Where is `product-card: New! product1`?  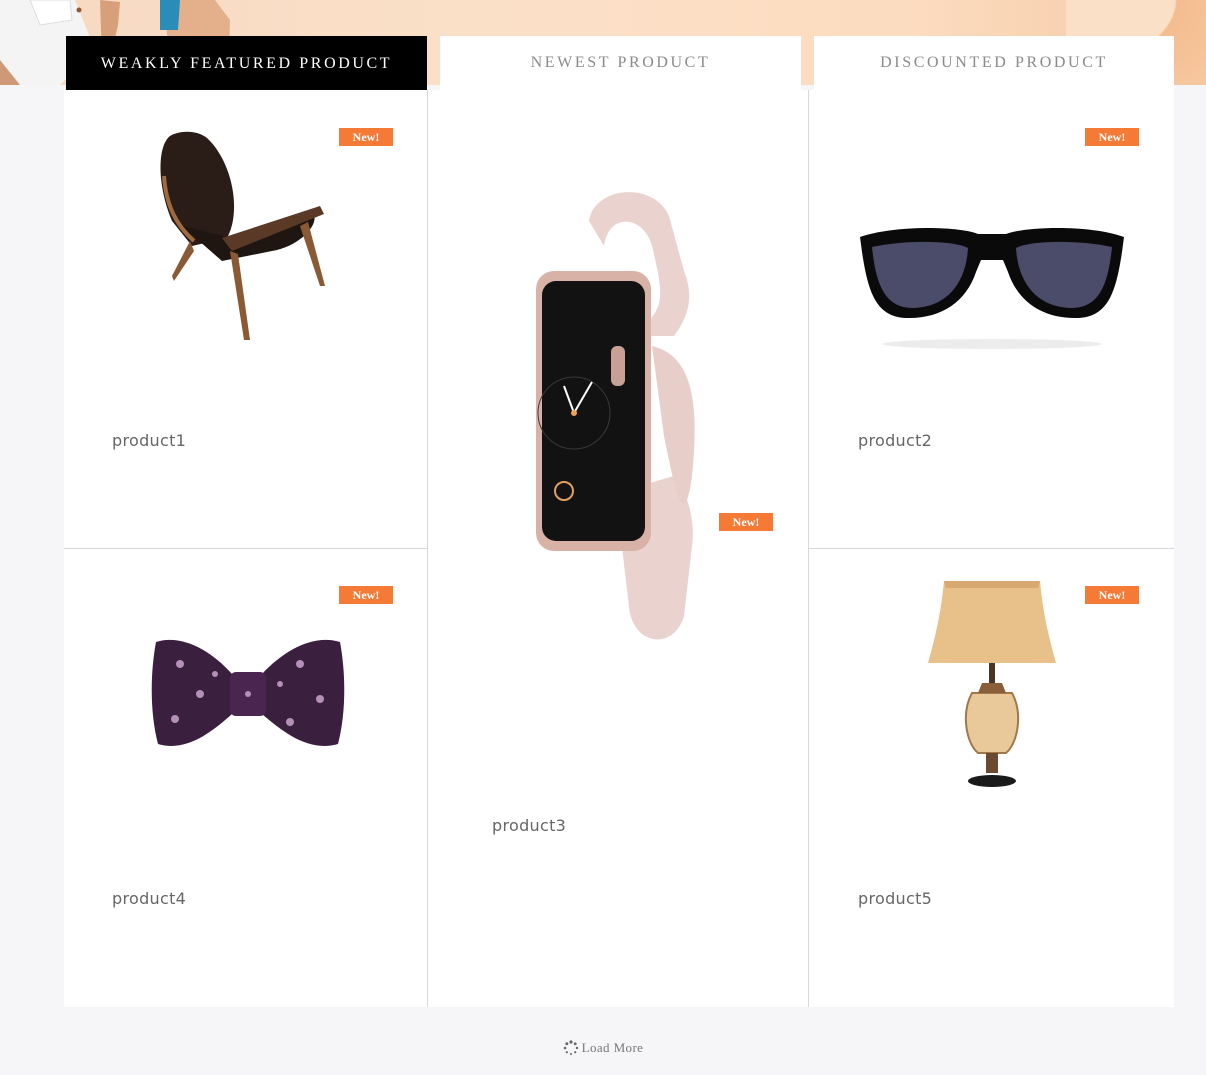
product-card: New! product1 is located at coordinates (246, 319).